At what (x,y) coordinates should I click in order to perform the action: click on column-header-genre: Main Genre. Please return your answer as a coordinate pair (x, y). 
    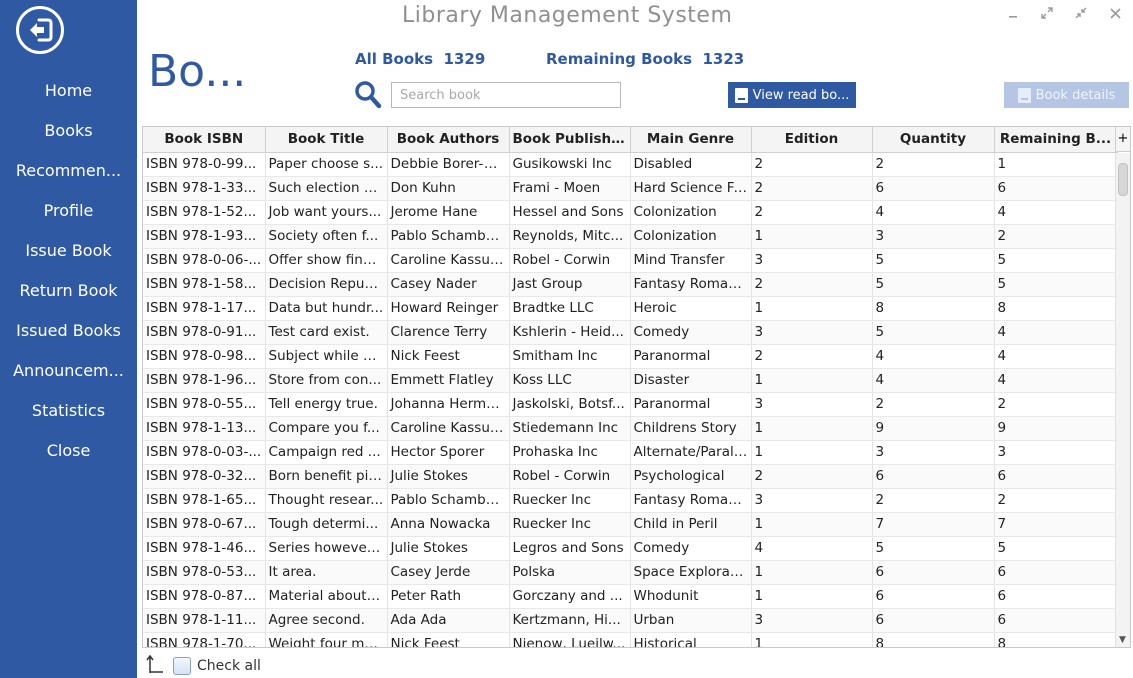
    Looking at the image, I should click on (691, 140).